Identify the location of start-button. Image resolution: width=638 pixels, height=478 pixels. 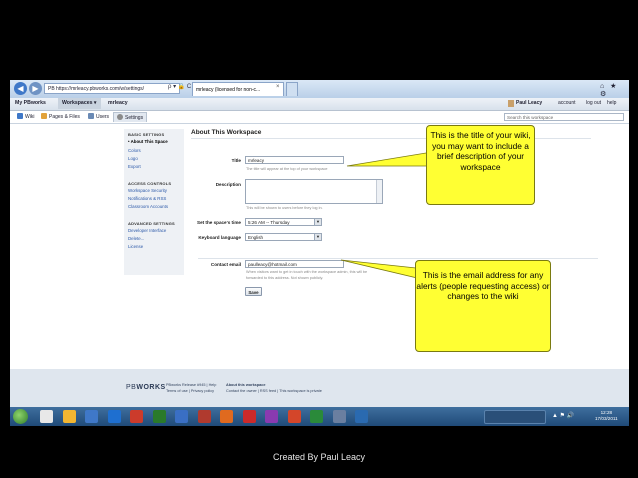
(20, 416).